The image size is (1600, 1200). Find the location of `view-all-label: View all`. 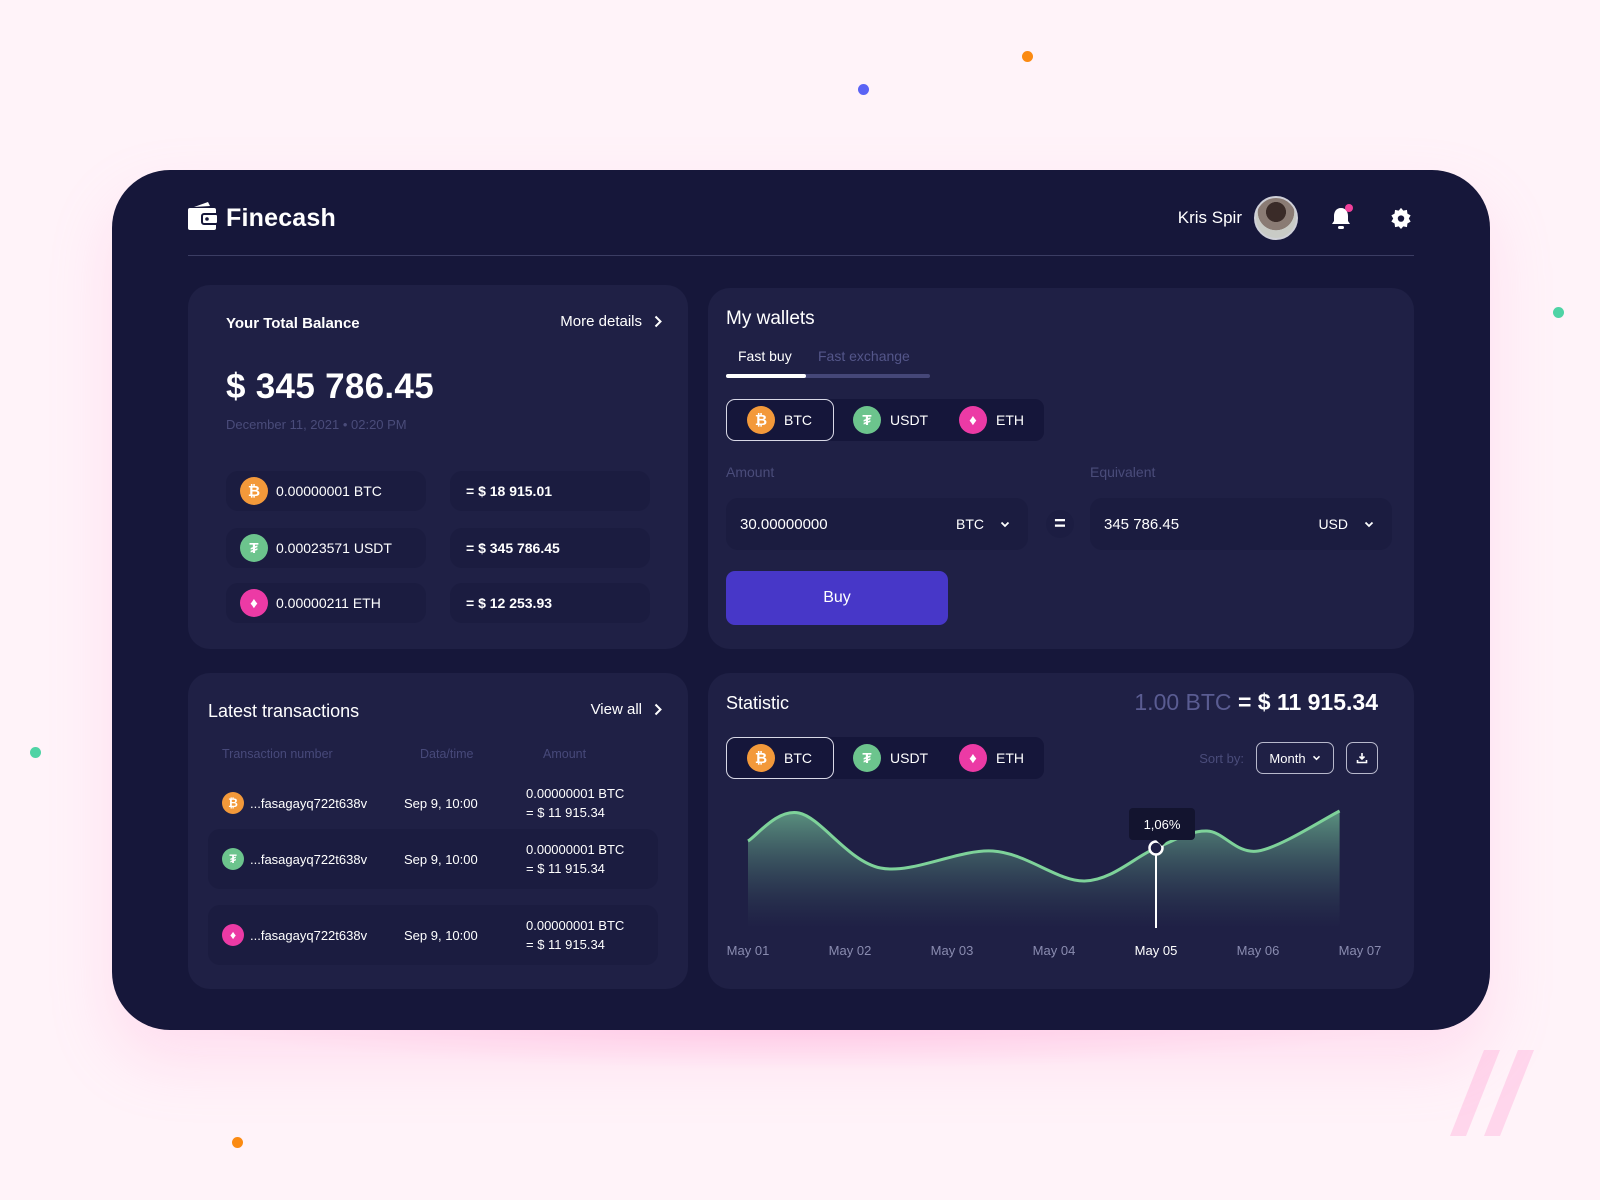

view-all-label: View all is located at coordinates (616, 709).